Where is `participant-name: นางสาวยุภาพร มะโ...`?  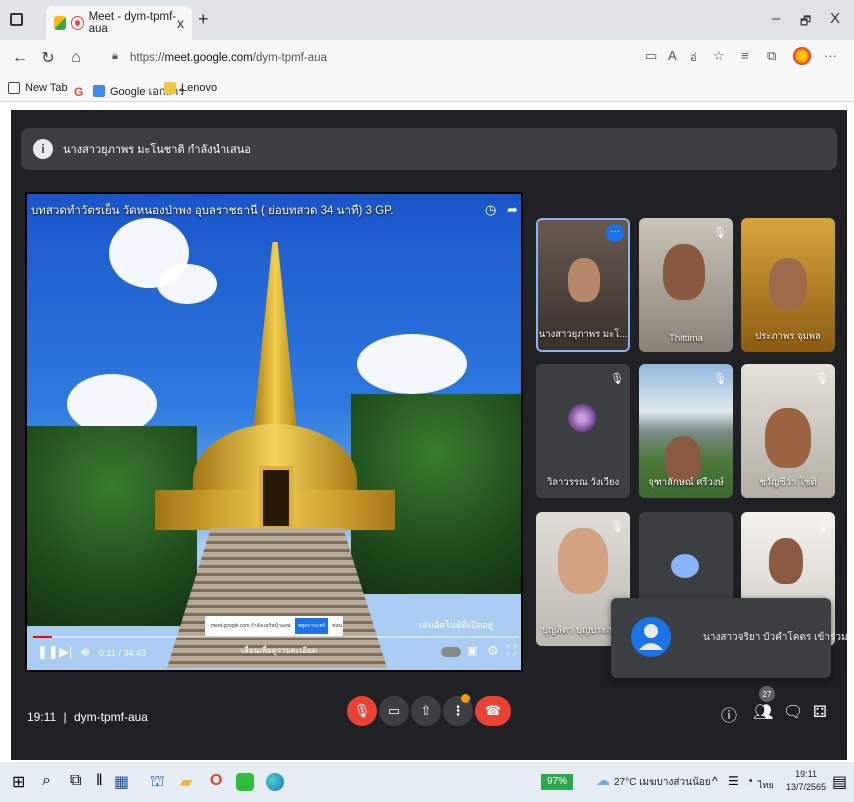
participant-name: นางสาวยุภาพร มะโ... is located at coordinates (583, 334).